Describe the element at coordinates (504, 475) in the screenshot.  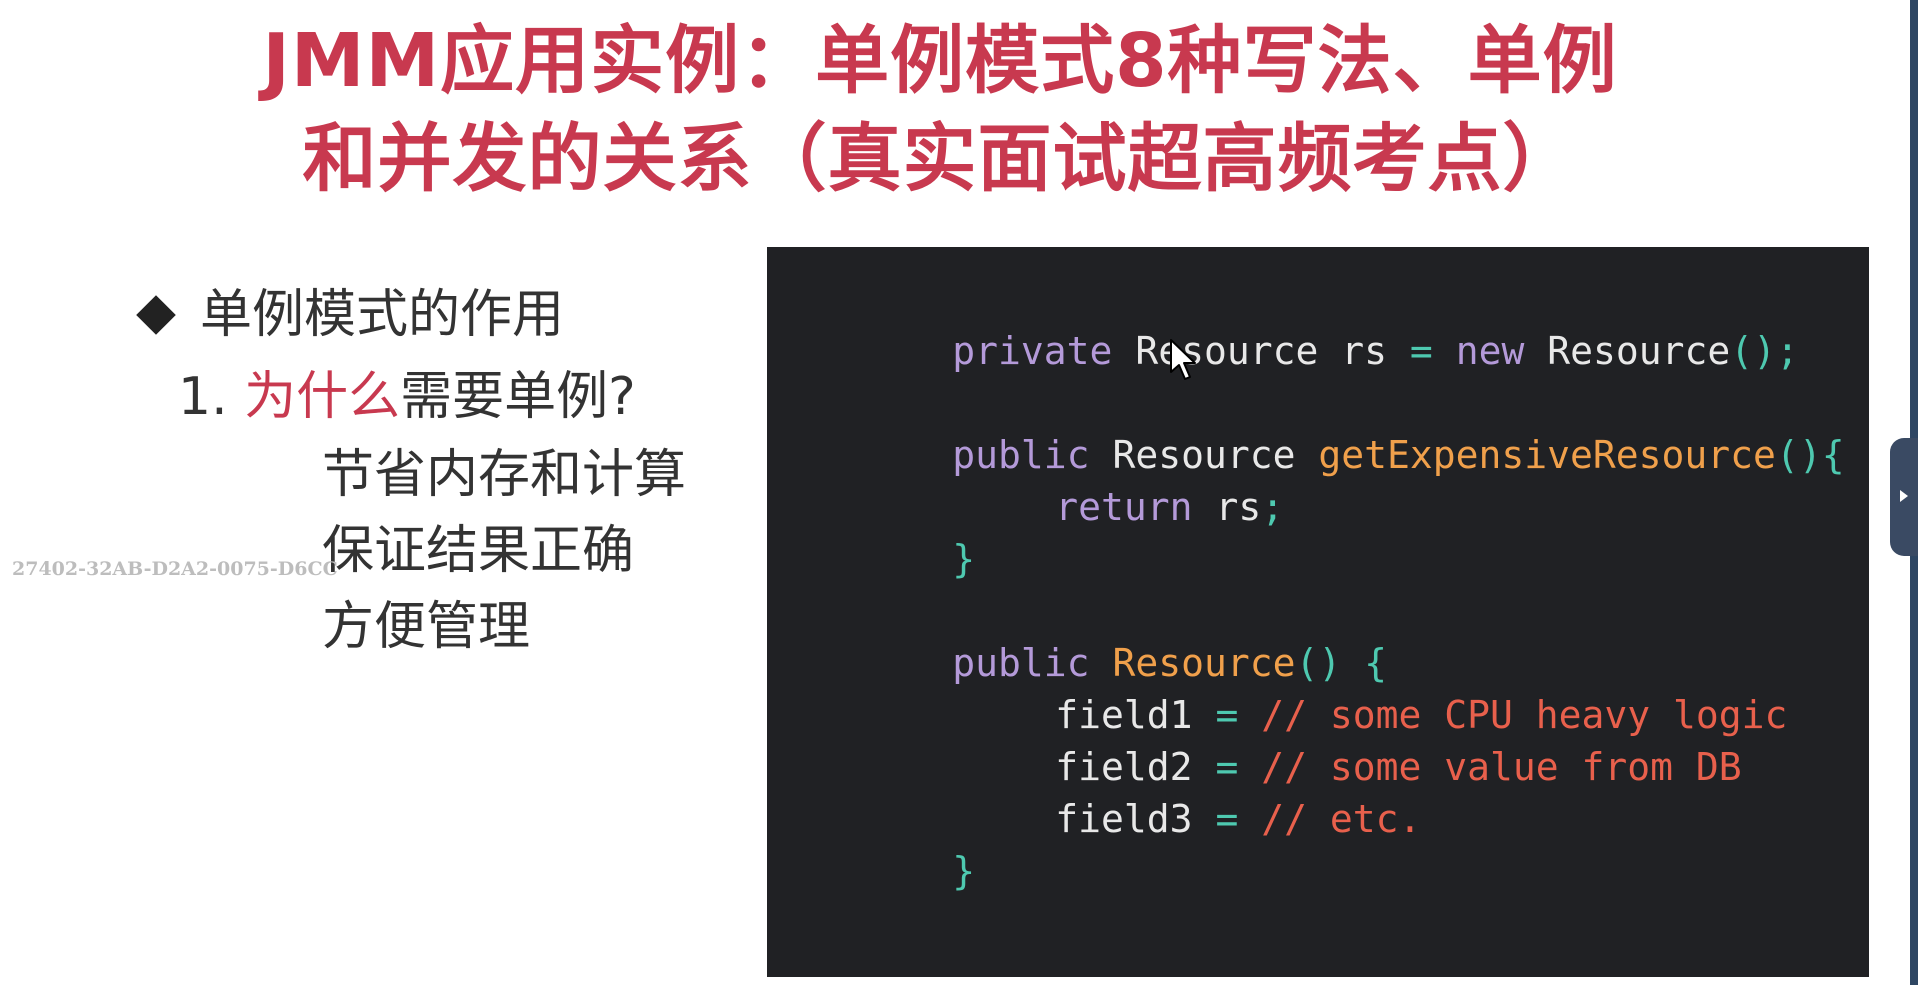
I see `sub-item: 节省内存和计算` at that location.